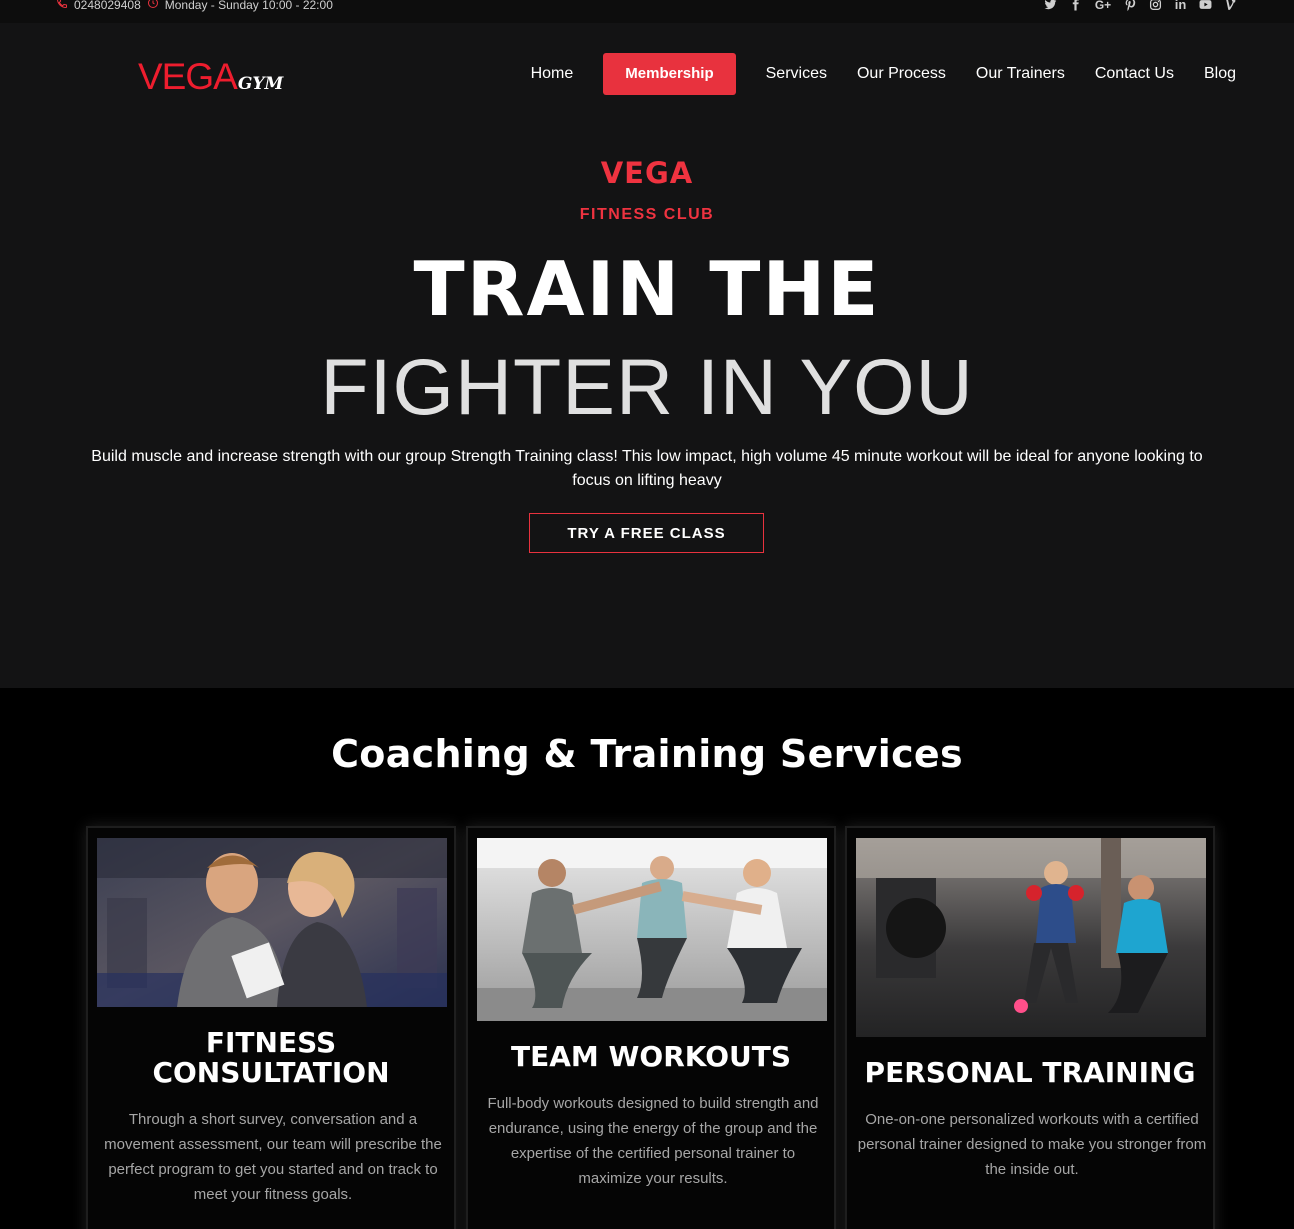 Image resolution: width=1294 pixels, height=1229 pixels. Describe the element at coordinates (647, 214) in the screenshot. I see `hero-subkicker: FITNESS CLUB` at that location.